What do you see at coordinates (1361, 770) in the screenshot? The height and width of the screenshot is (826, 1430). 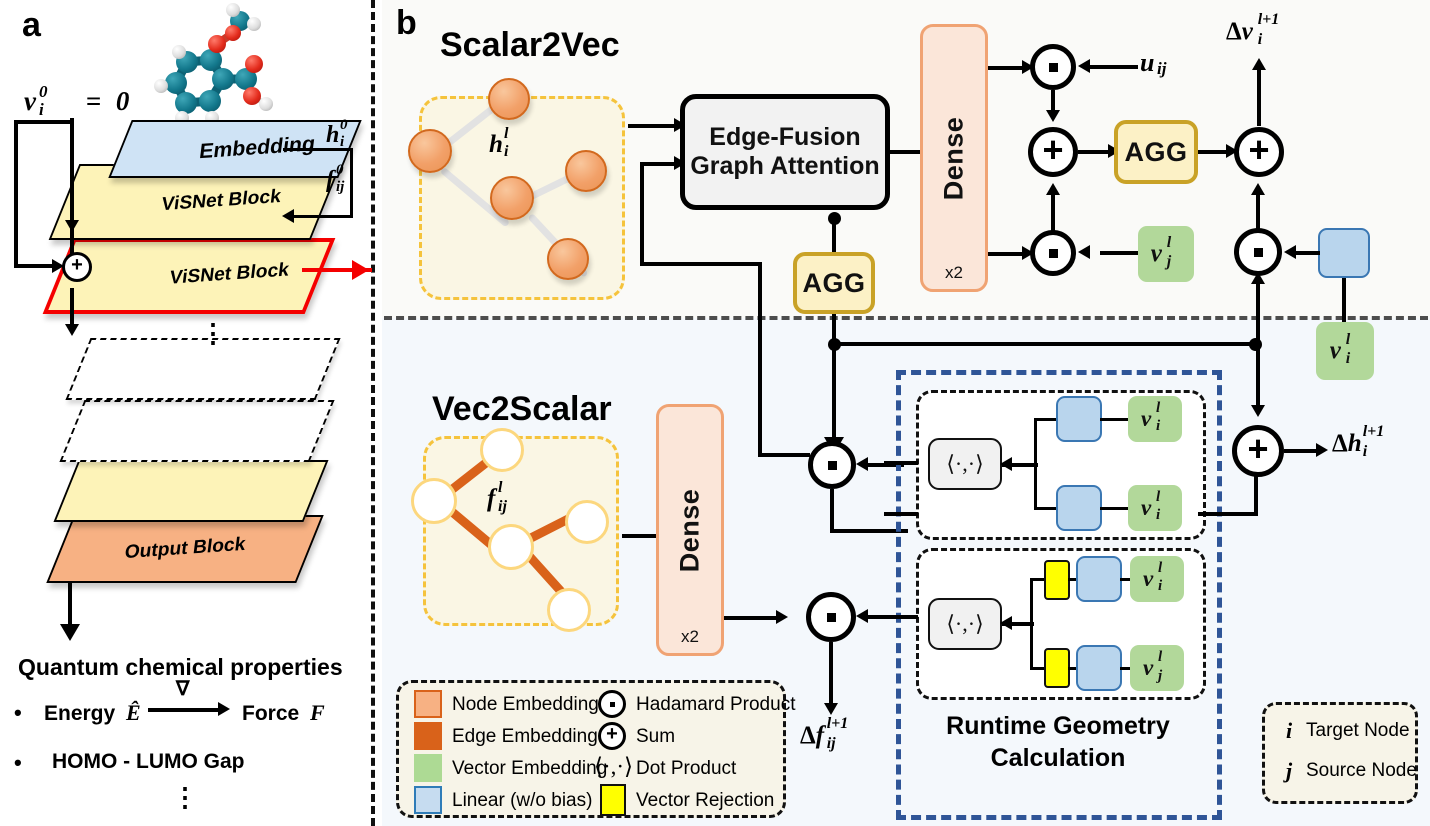 I see `node-legend-source-label: Source Node` at bounding box center [1361, 770].